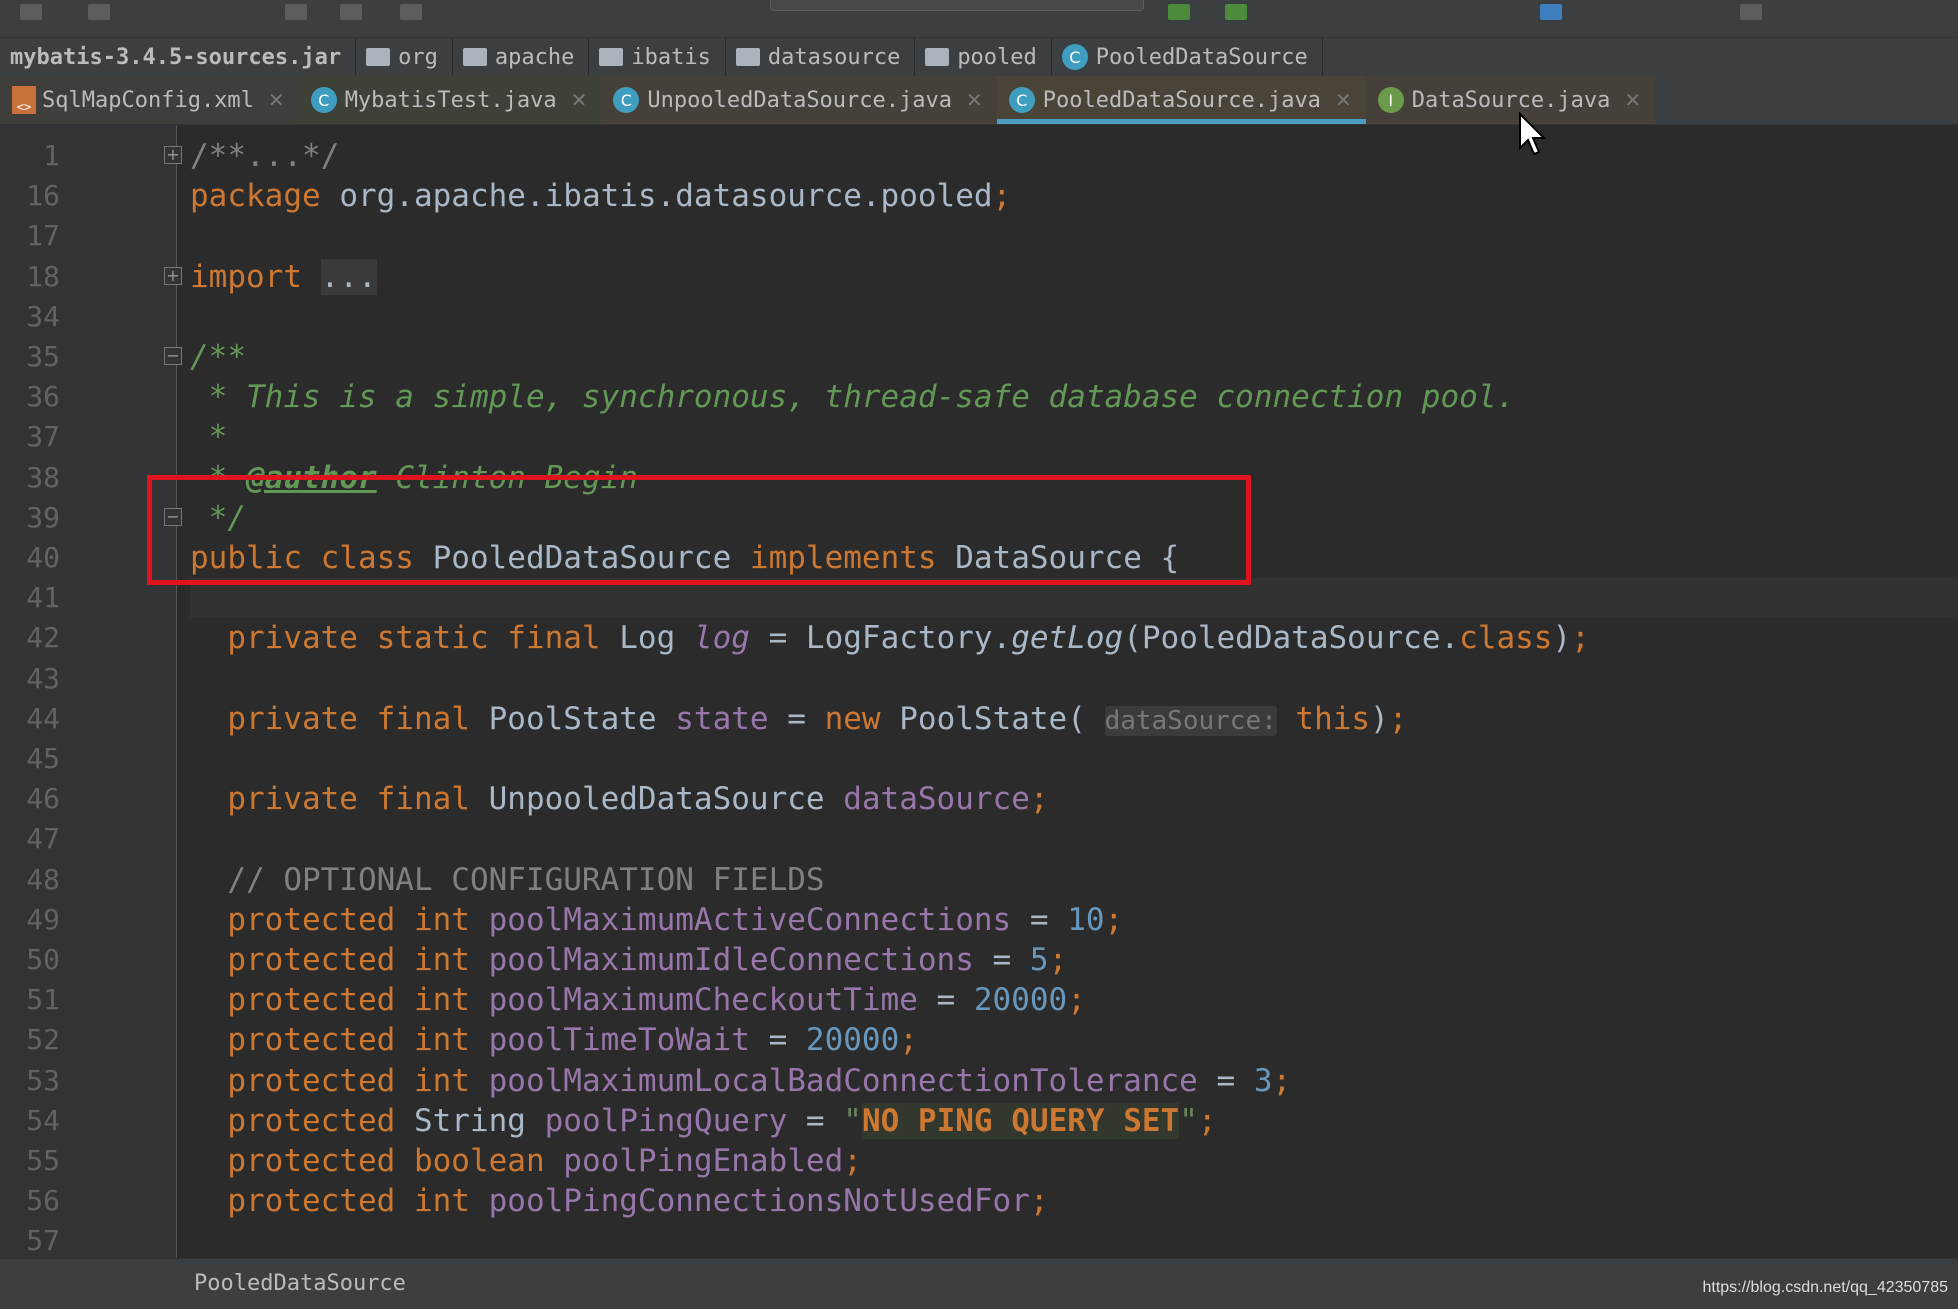  I want to click on tab-label: PooledDataSource.java, so click(1181, 100).